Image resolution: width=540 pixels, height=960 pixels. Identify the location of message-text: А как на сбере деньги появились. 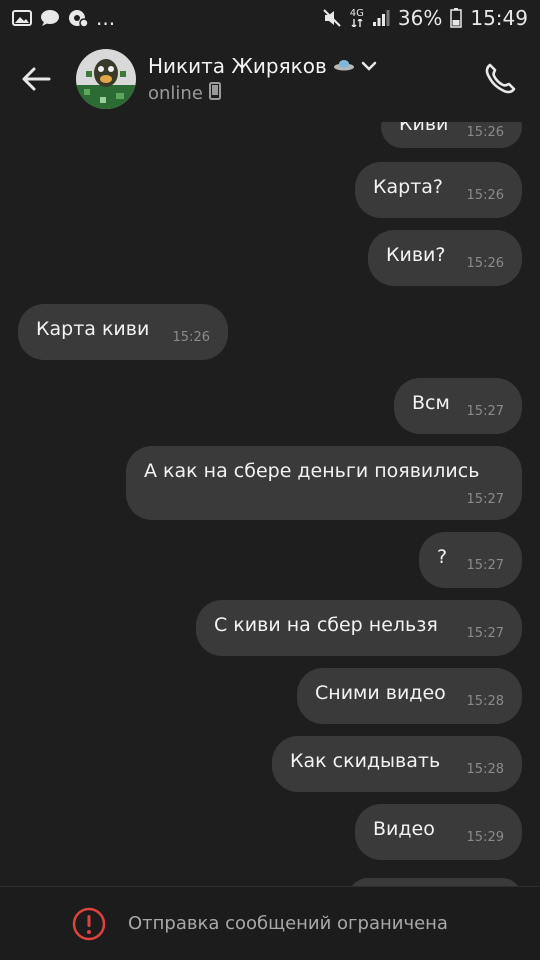
(312, 471).